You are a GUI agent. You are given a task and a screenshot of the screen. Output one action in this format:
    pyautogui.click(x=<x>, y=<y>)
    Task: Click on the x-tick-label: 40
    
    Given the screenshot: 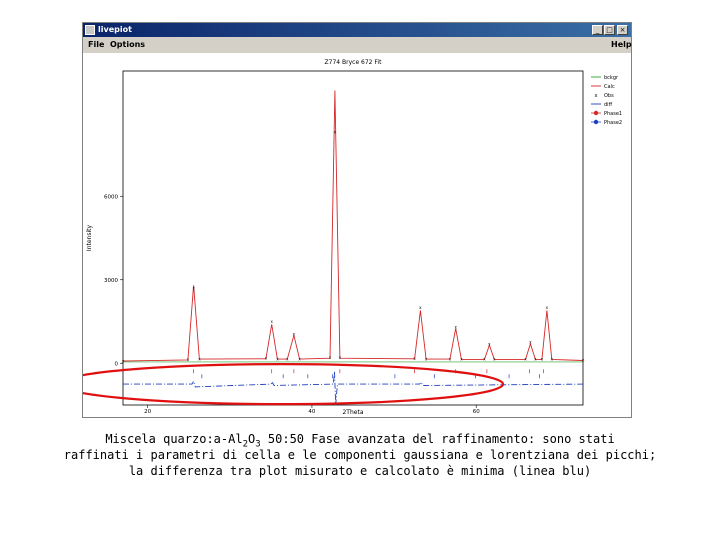 What is the action you would take?
    pyautogui.click(x=311, y=412)
    